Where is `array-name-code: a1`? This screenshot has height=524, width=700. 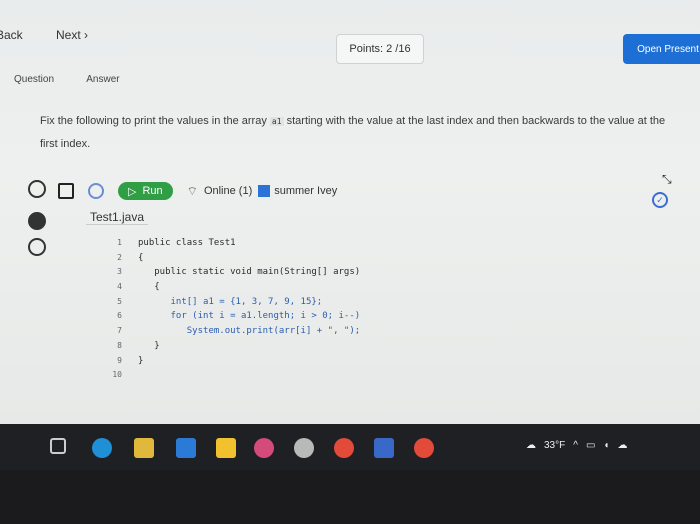
array-name-code: a1 is located at coordinates (276, 121).